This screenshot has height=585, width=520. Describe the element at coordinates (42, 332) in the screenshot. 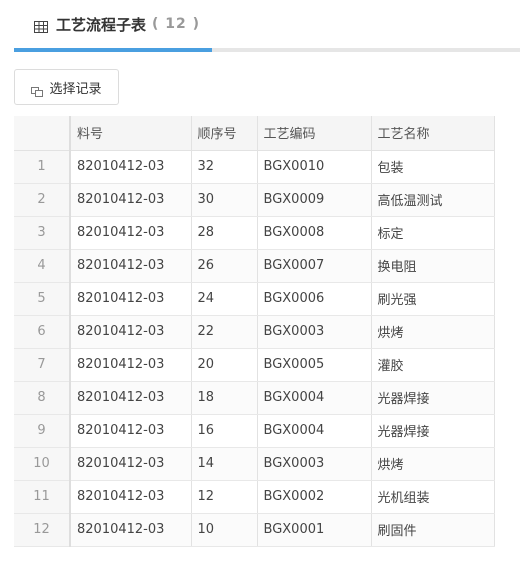

I see `row-index-cell: 6` at that location.